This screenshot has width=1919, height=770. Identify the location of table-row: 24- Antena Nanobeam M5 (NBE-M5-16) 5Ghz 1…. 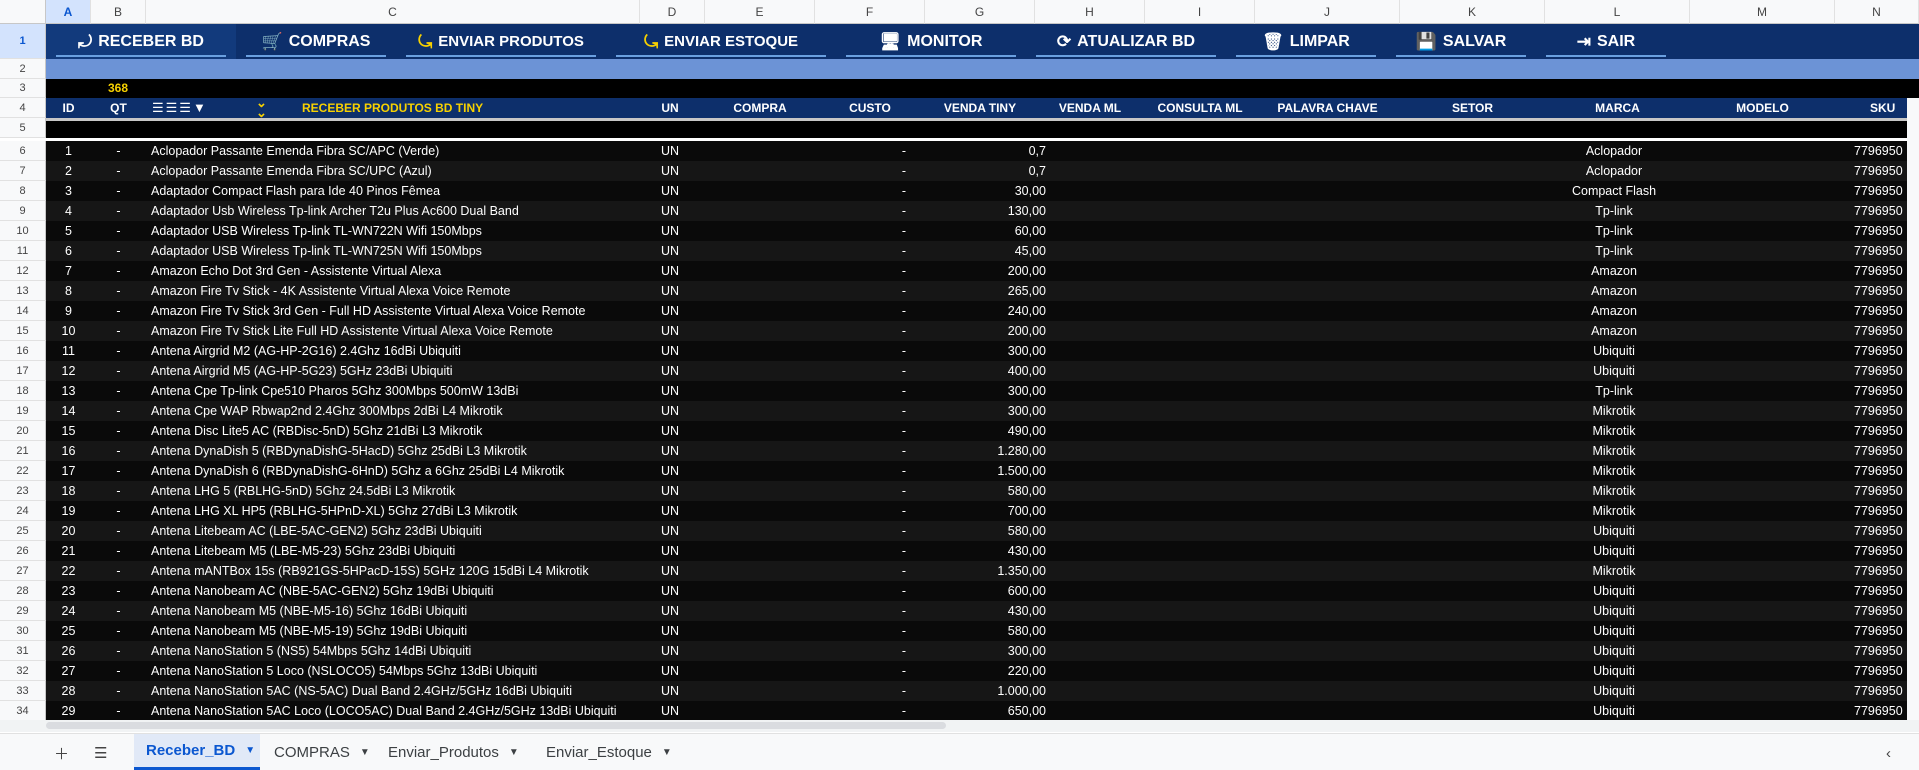
(982, 611).